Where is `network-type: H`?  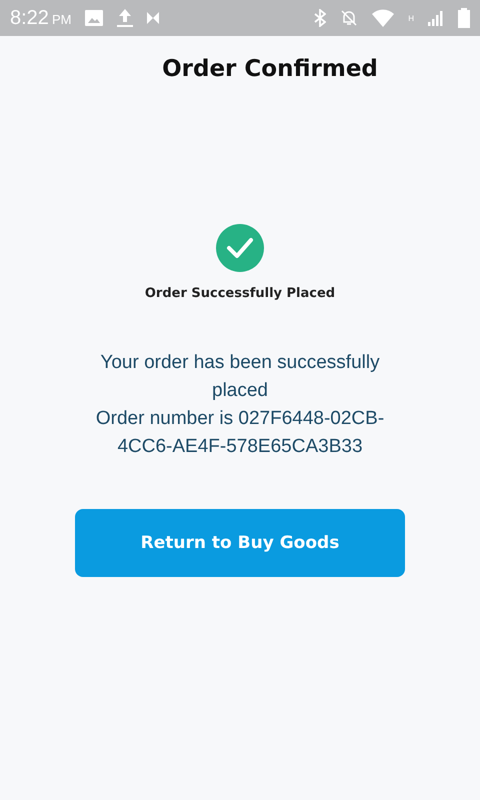
network-type: H is located at coordinates (411, 18).